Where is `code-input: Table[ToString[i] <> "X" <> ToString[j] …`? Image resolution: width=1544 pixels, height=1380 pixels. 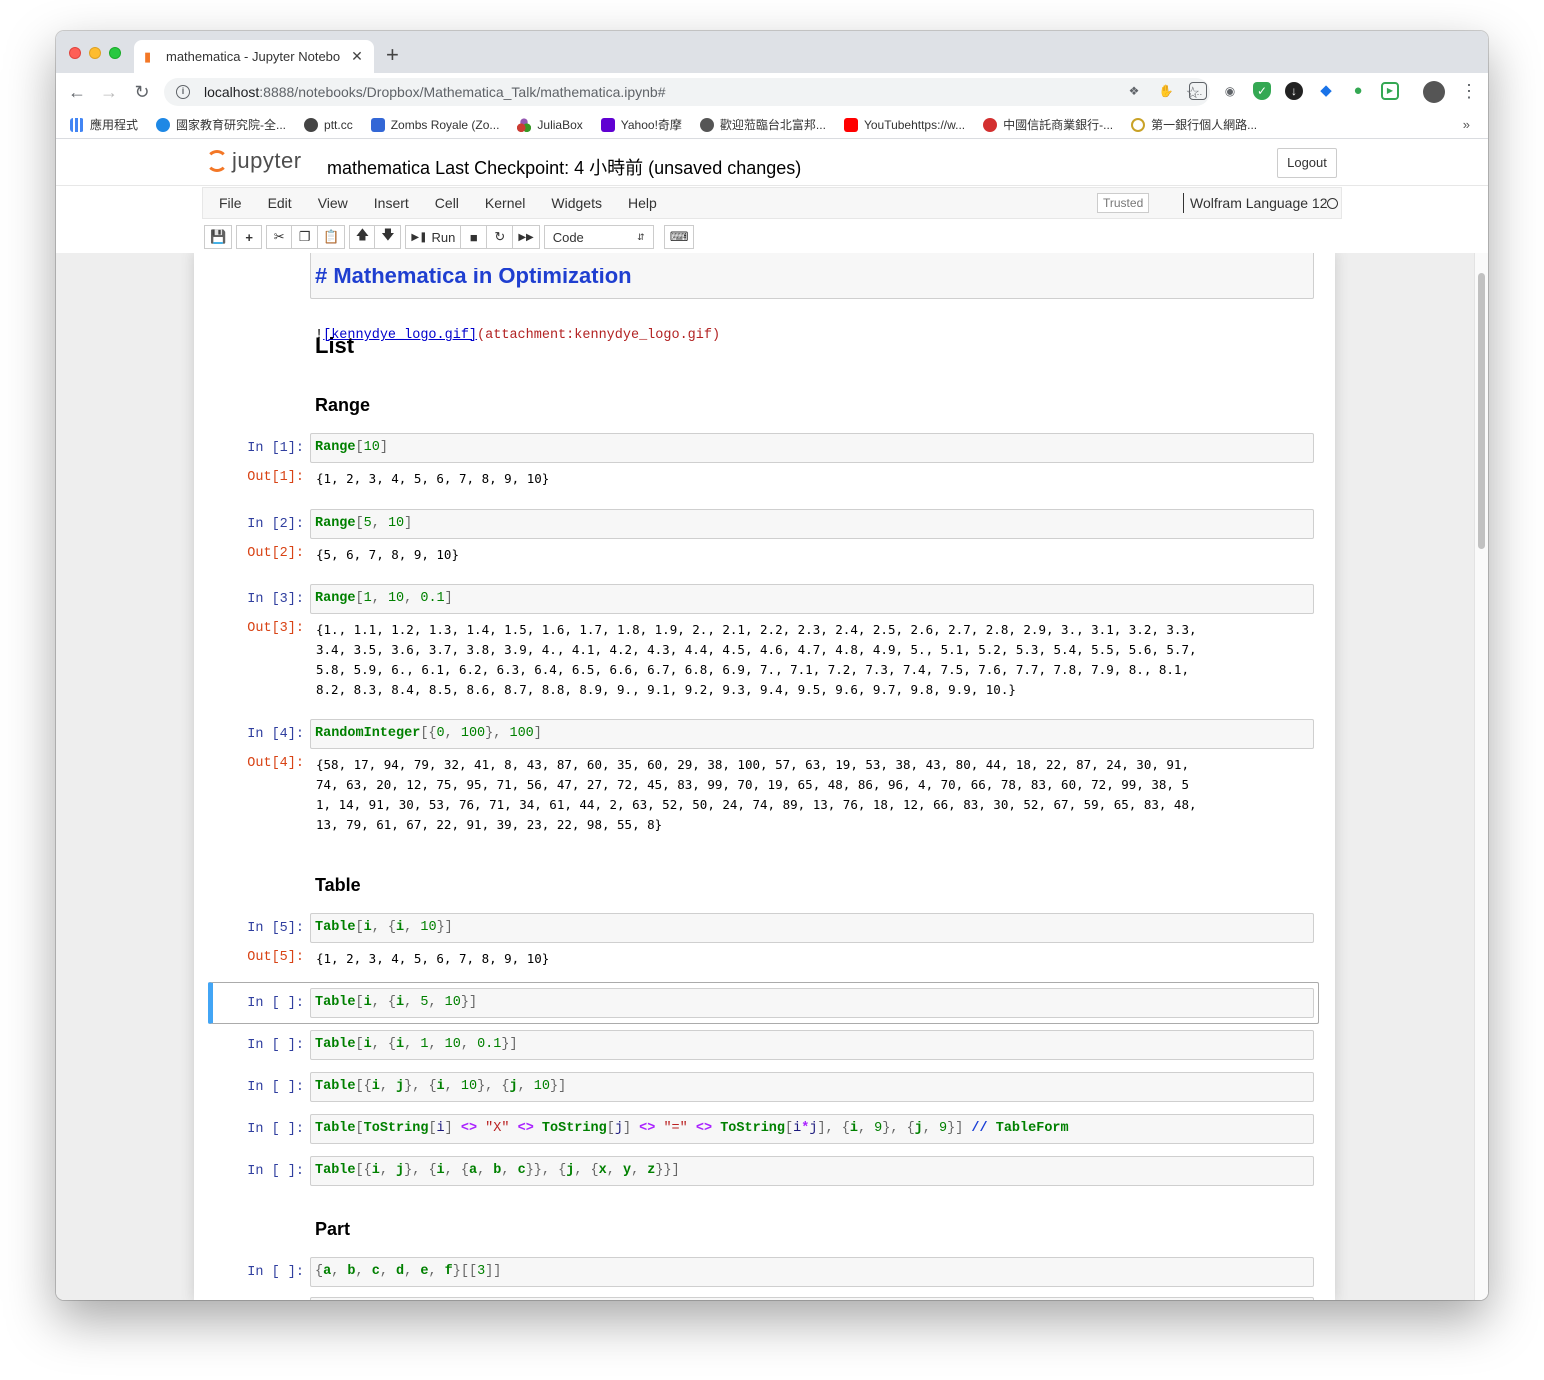 code-input: Table[ToString[i] <> "X" <> ToString[j] … is located at coordinates (812, 1129).